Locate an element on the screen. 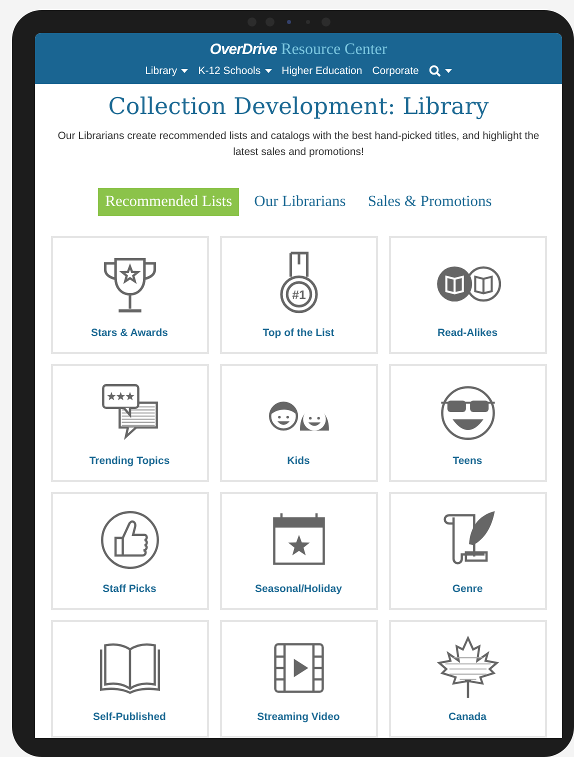  tab: Our Librarians is located at coordinates (300, 202).